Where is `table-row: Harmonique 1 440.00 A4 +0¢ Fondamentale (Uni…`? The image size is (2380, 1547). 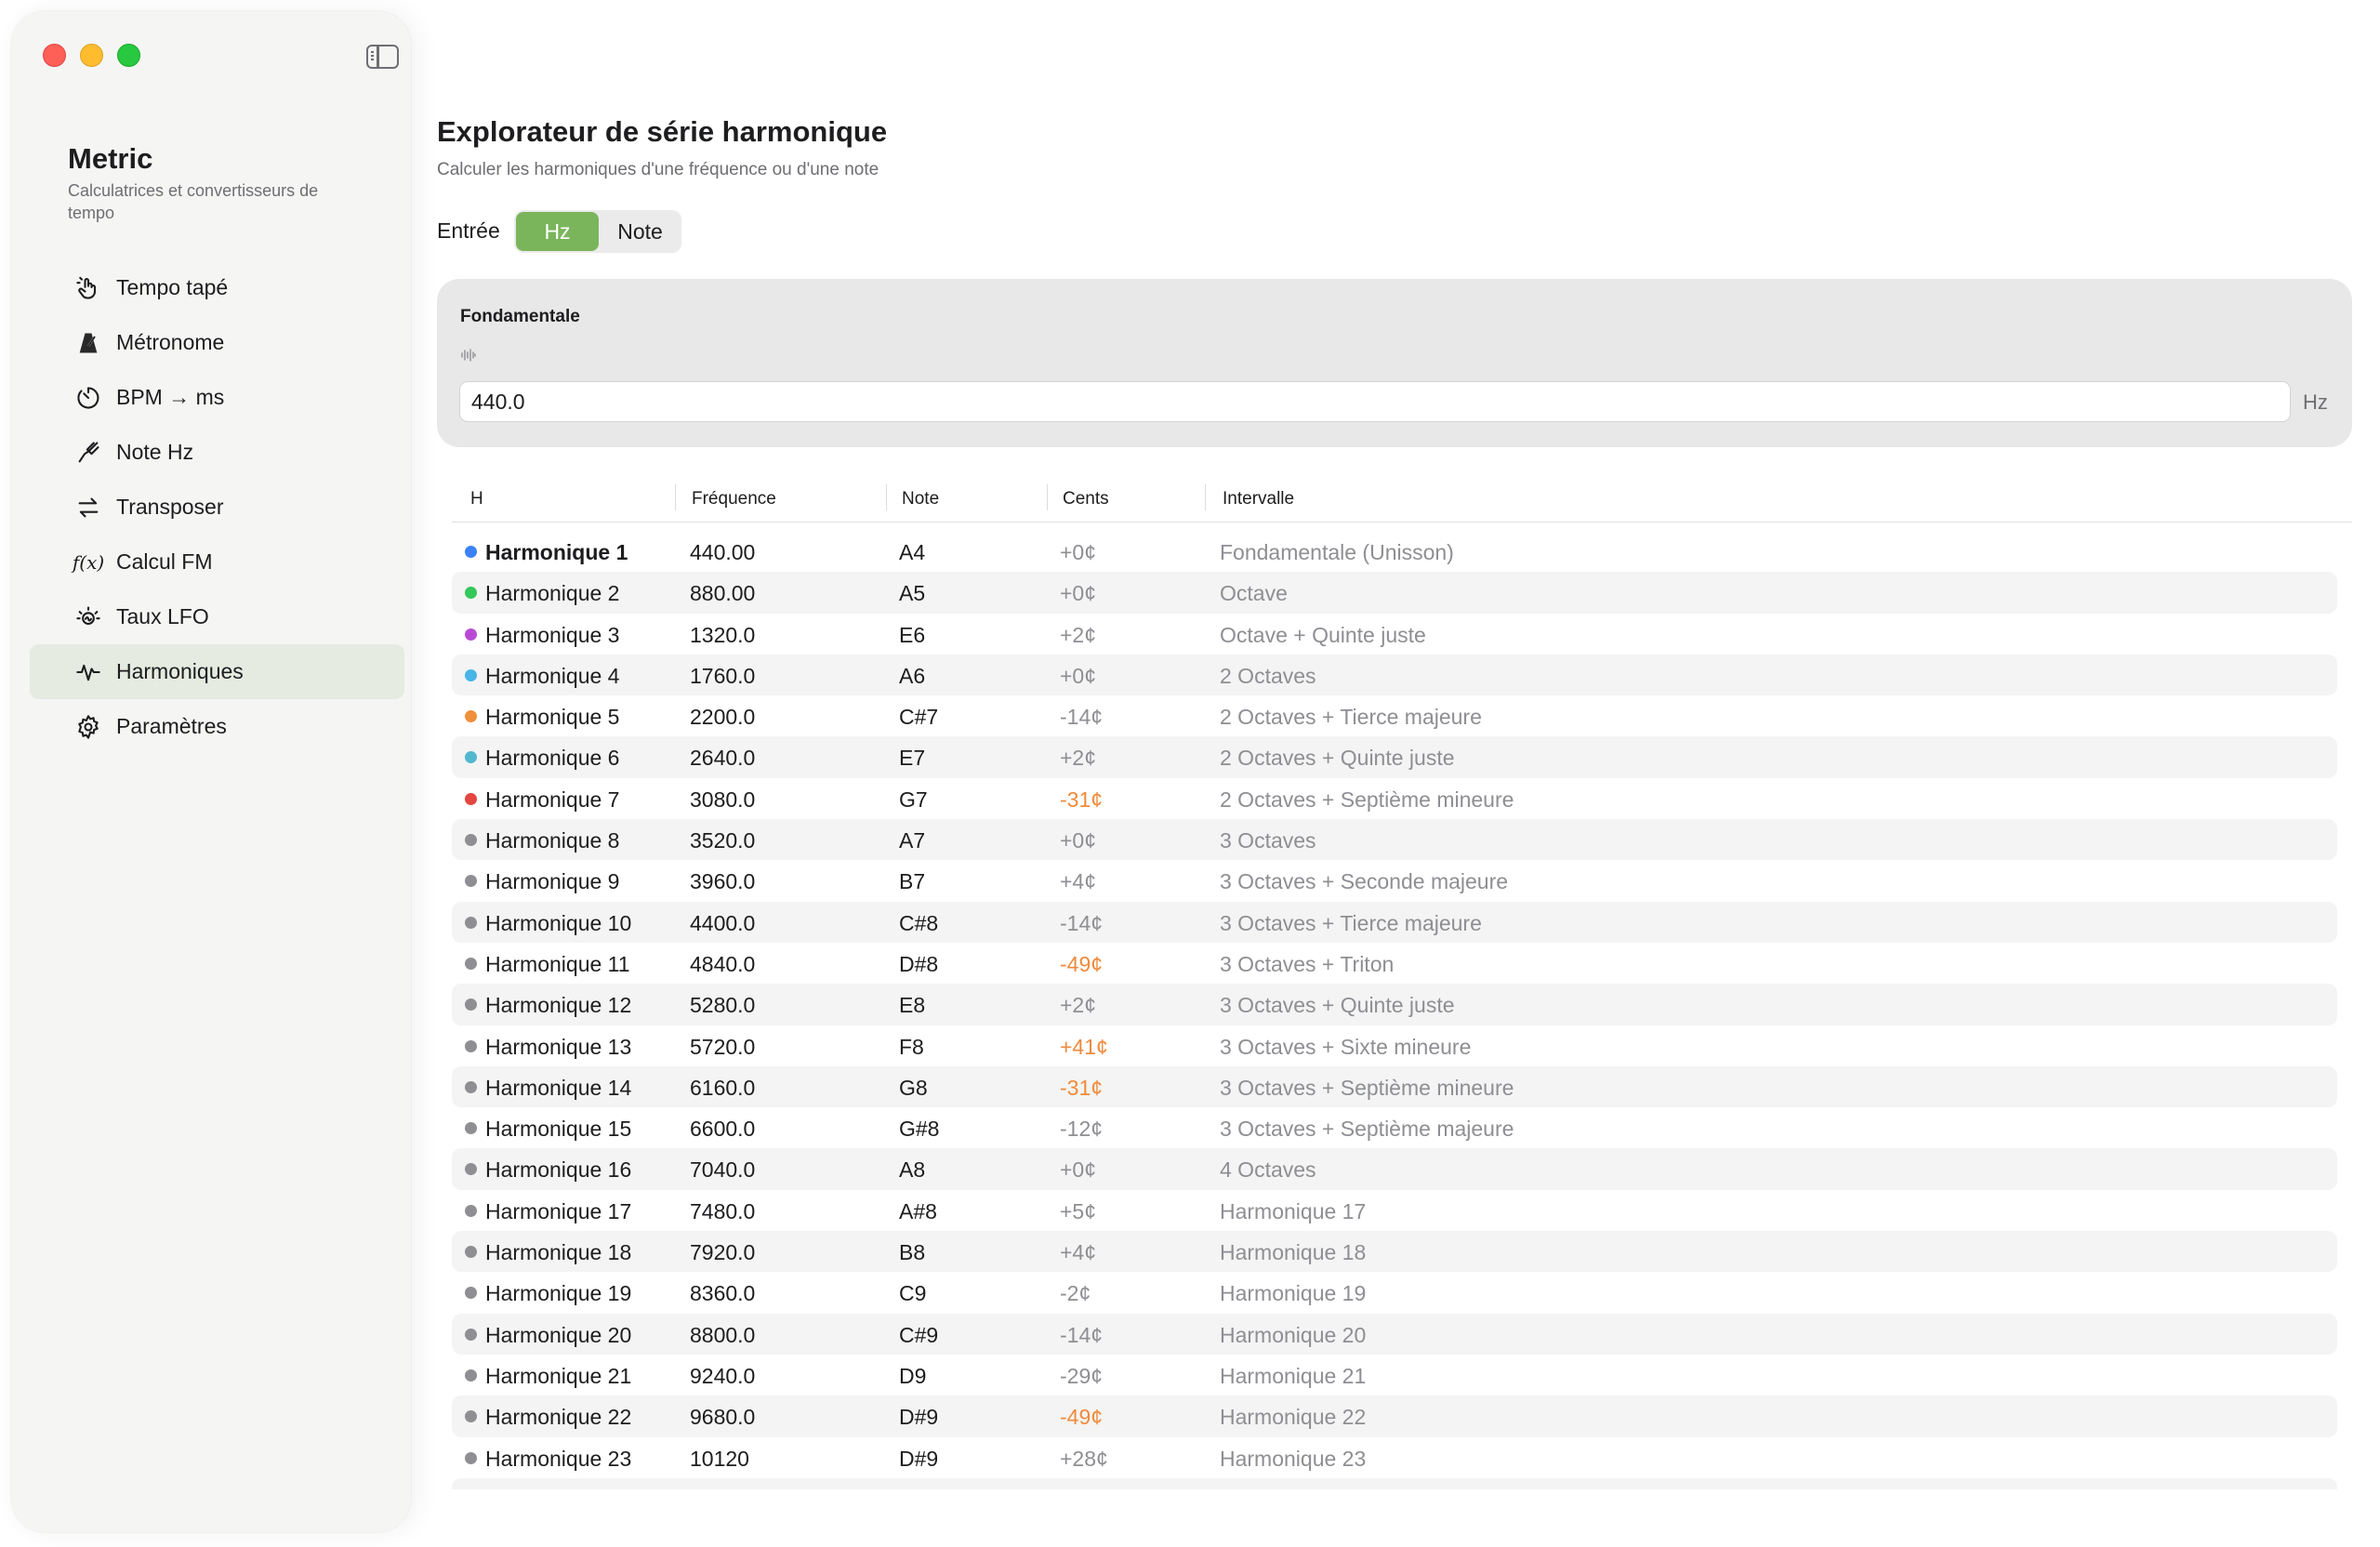 table-row: Harmonique 1 440.00 A4 +0¢ Fondamentale (Uni… is located at coordinates (1394, 551).